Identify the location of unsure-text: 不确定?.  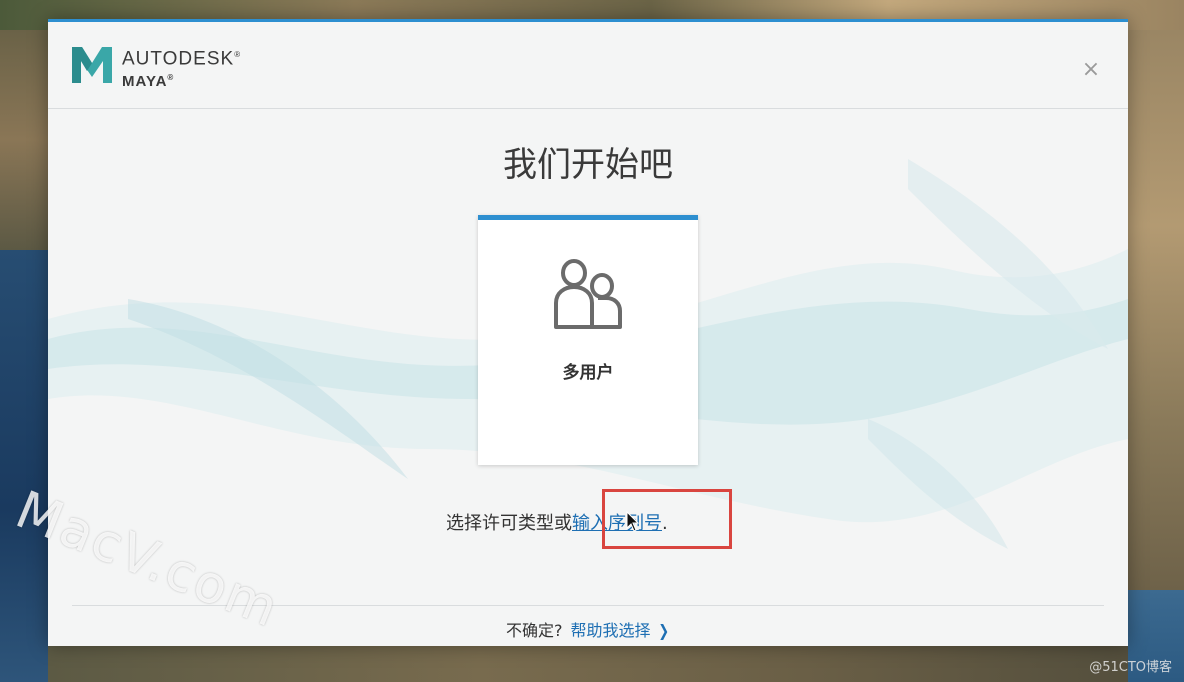
(534, 630).